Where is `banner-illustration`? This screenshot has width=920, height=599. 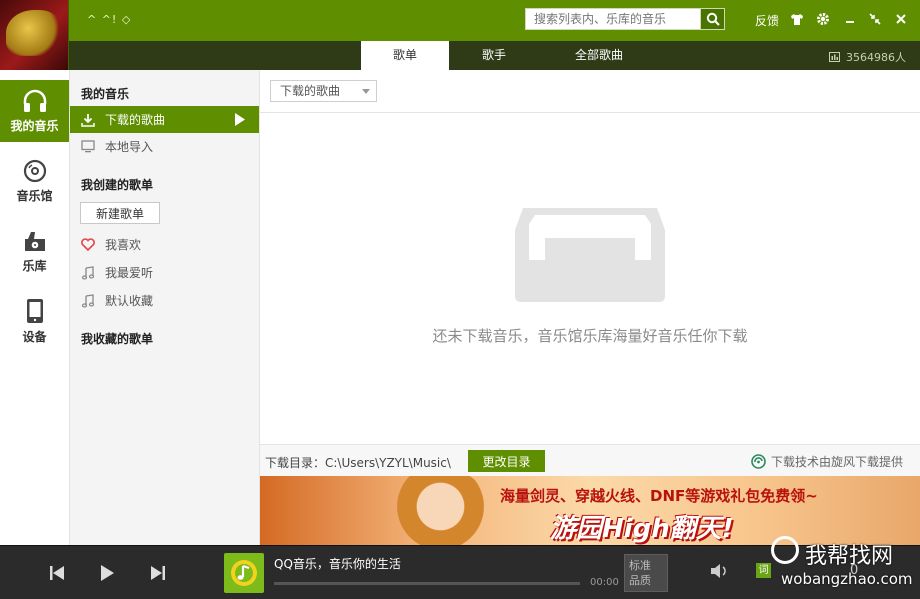
banner-illustration is located at coordinates (435, 510).